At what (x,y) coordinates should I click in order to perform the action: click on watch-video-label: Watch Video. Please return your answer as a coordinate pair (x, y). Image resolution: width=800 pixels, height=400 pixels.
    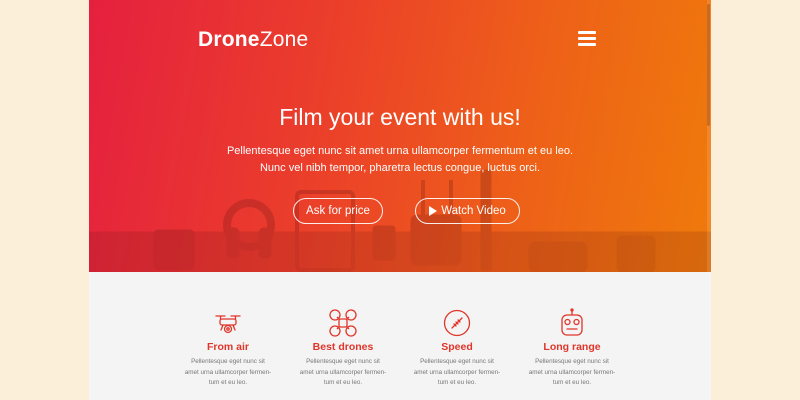
    Looking at the image, I should click on (473, 211).